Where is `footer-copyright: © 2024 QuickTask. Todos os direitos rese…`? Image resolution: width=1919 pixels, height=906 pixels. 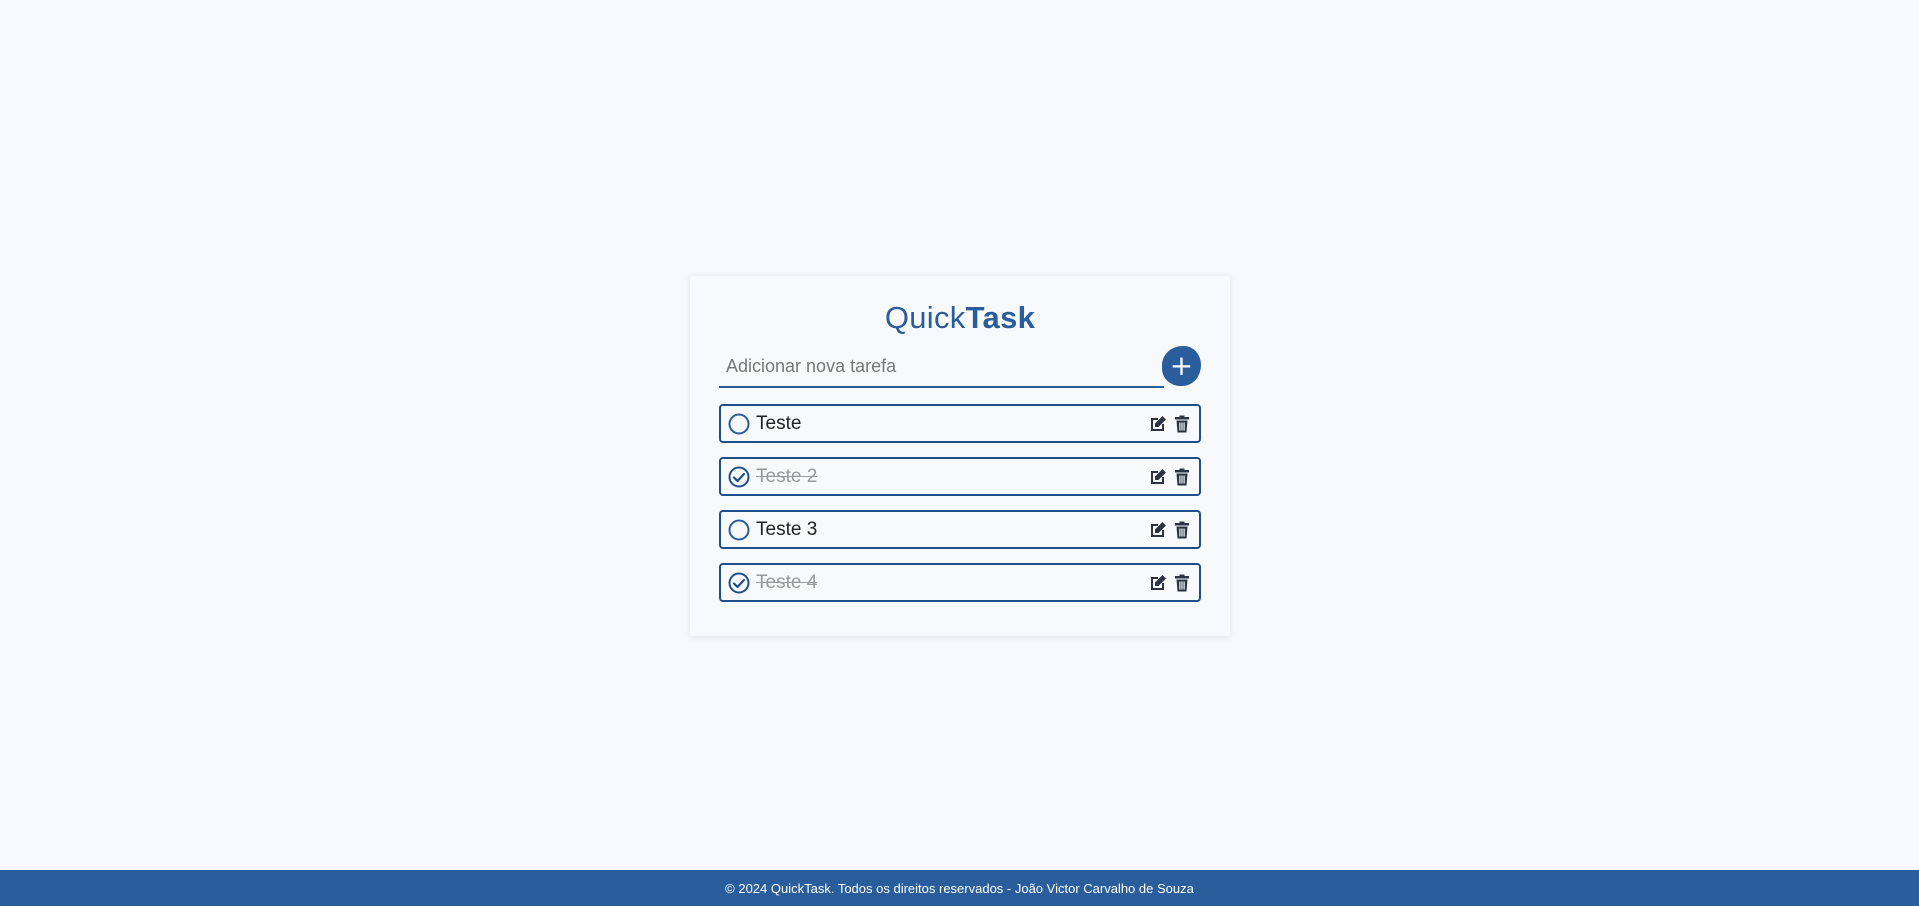
footer-copyright: © 2024 QuickTask. Todos os direitos rese… is located at coordinates (959, 888).